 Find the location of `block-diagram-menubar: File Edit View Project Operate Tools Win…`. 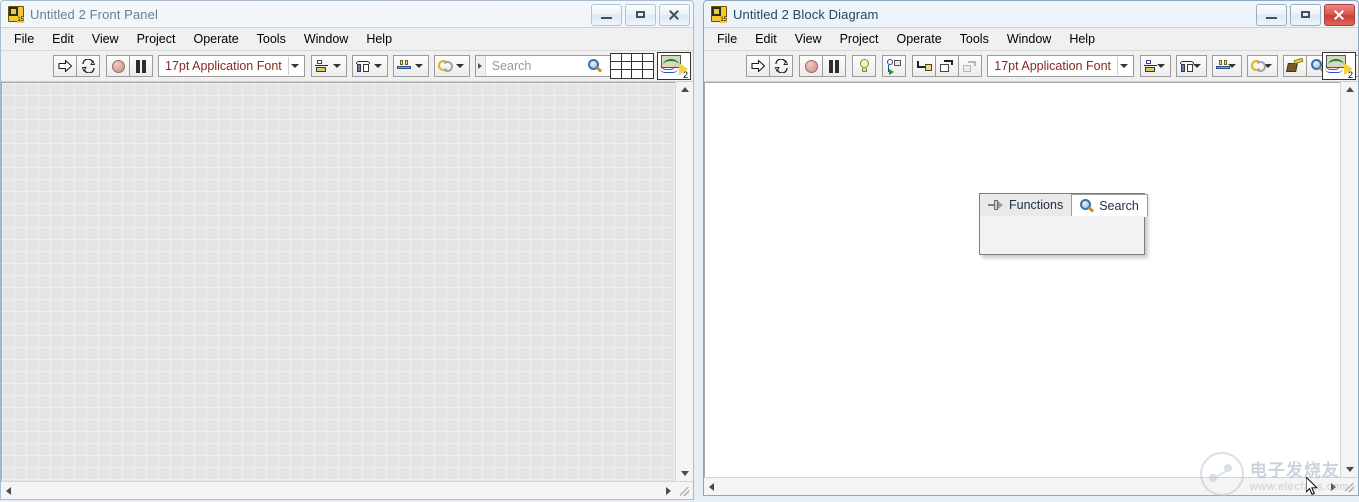

block-diagram-menubar: File Edit View Project Operate Tools Win… is located at coordinates (1031, 39).